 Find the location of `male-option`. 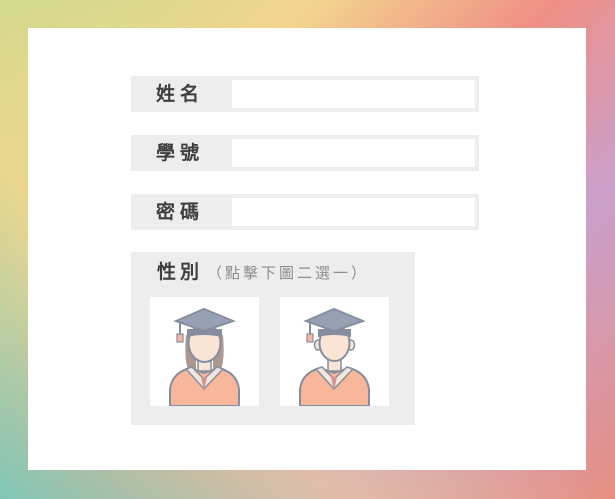

male-option is located at coordinates (334, 351).